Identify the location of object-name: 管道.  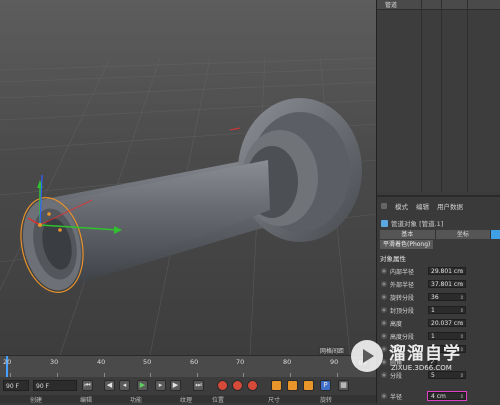
(391, 5).